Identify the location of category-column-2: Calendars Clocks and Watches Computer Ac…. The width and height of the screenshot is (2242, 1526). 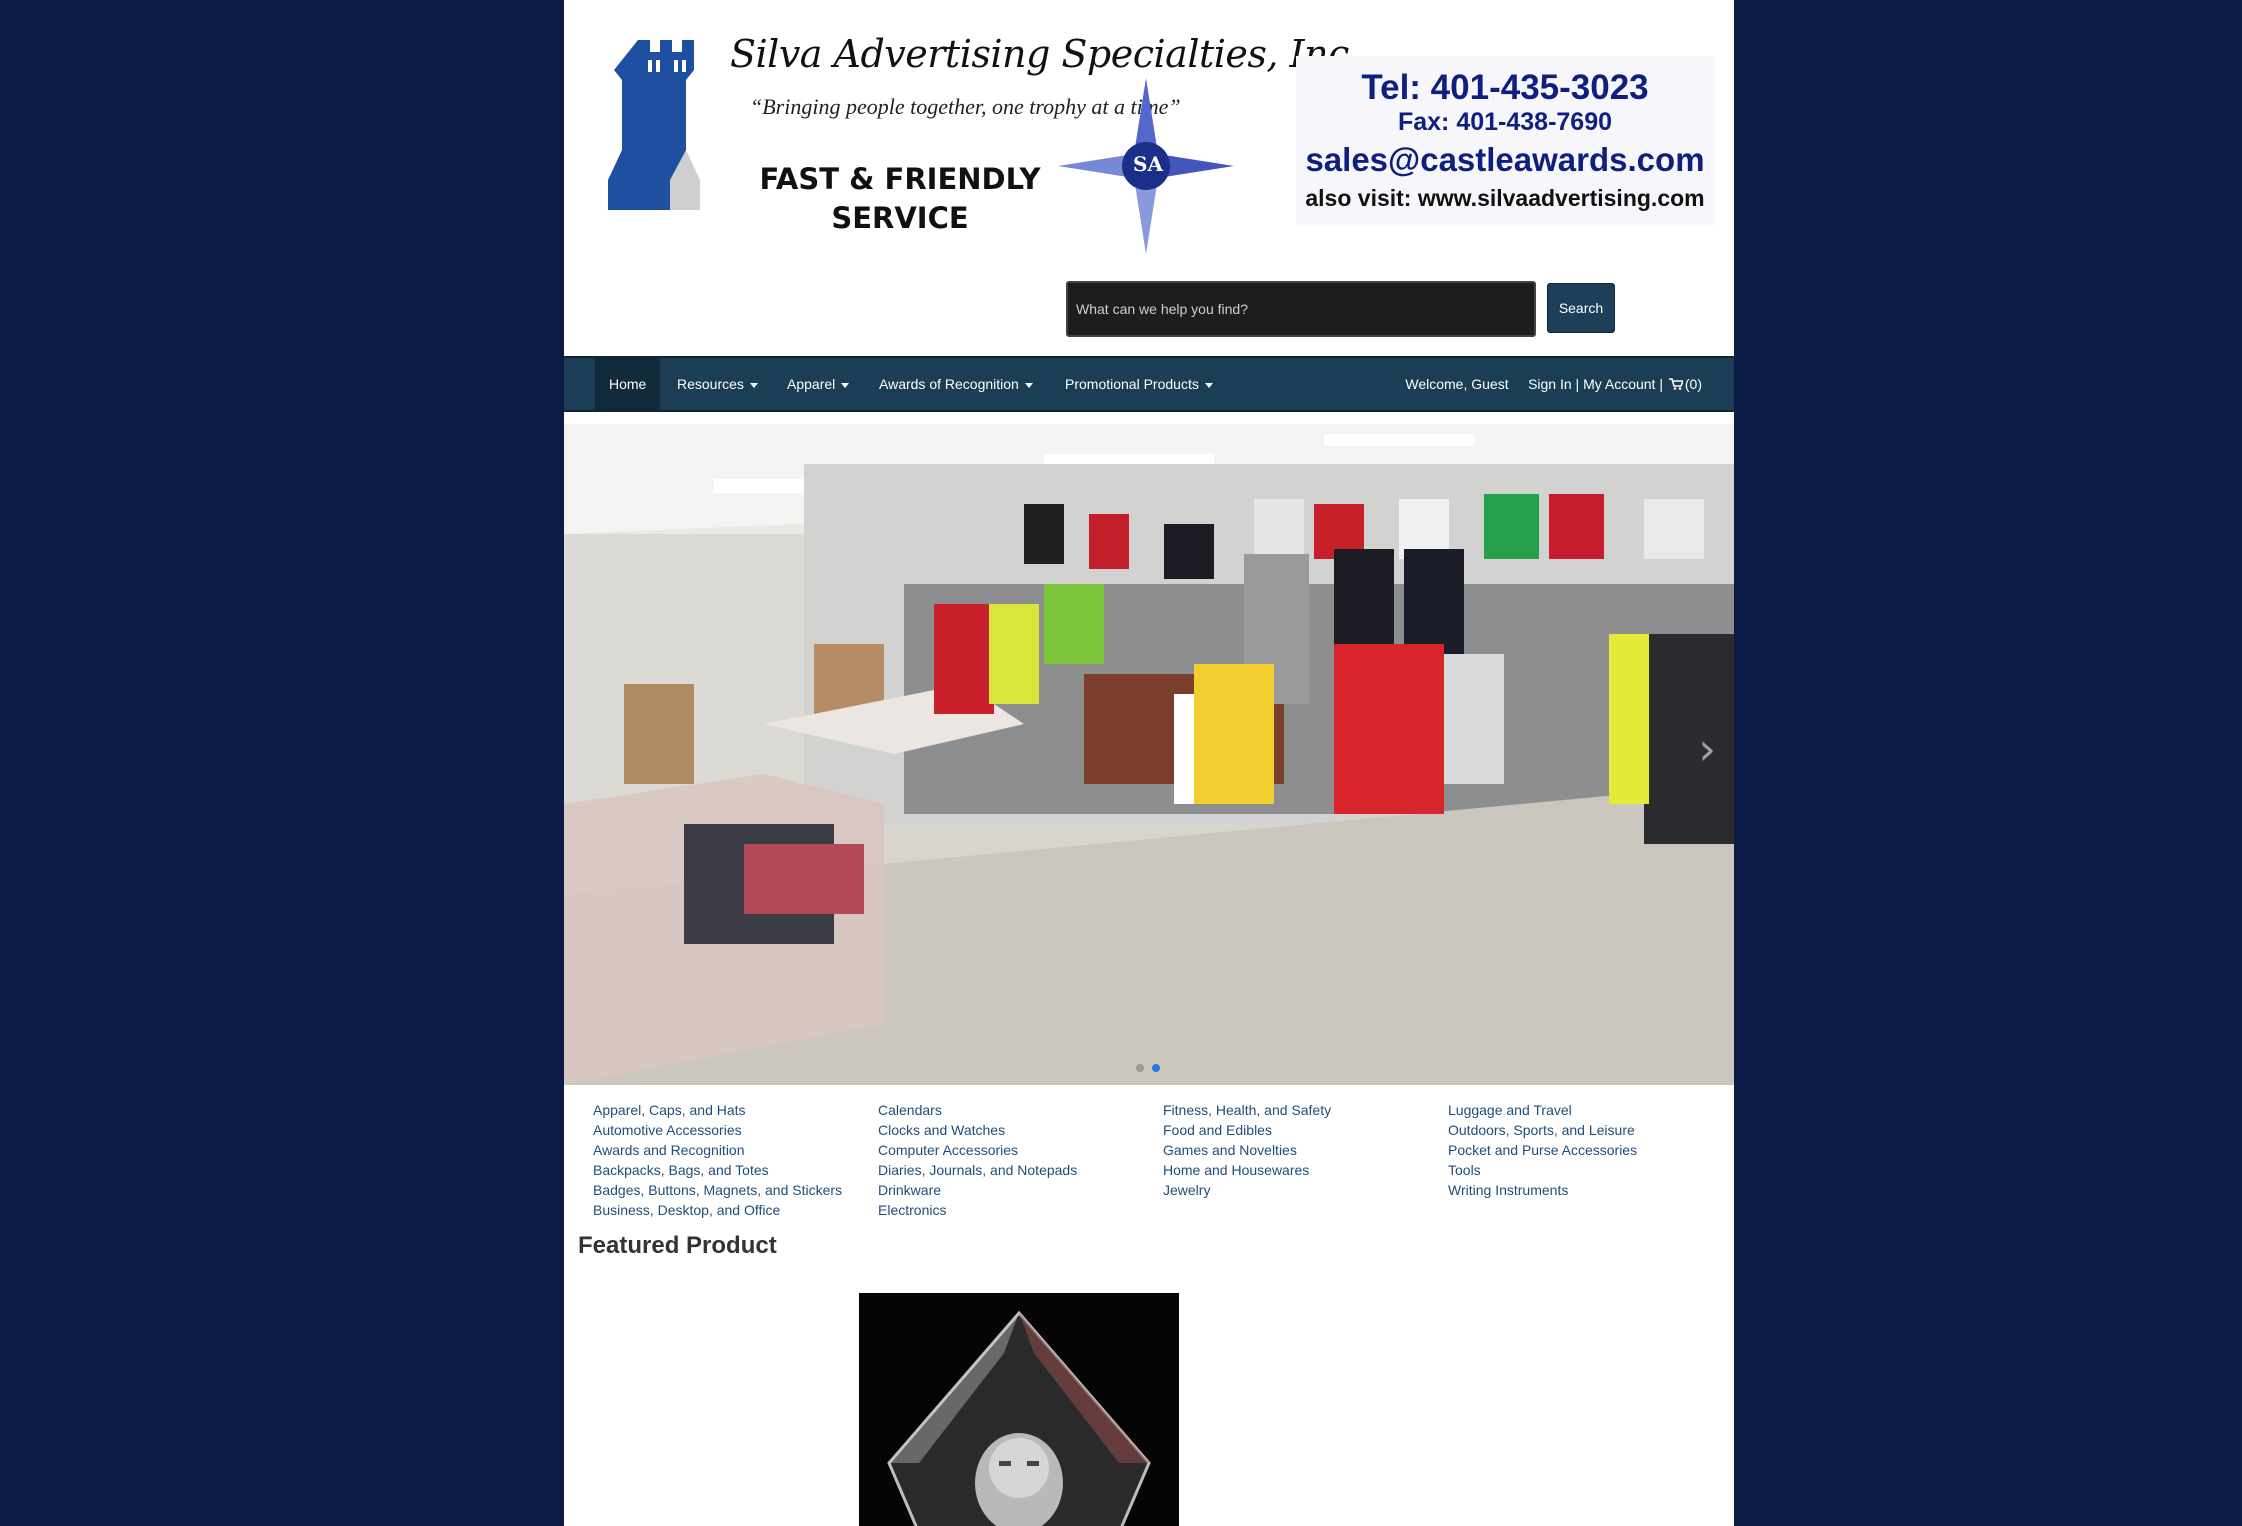
(977, 1160).